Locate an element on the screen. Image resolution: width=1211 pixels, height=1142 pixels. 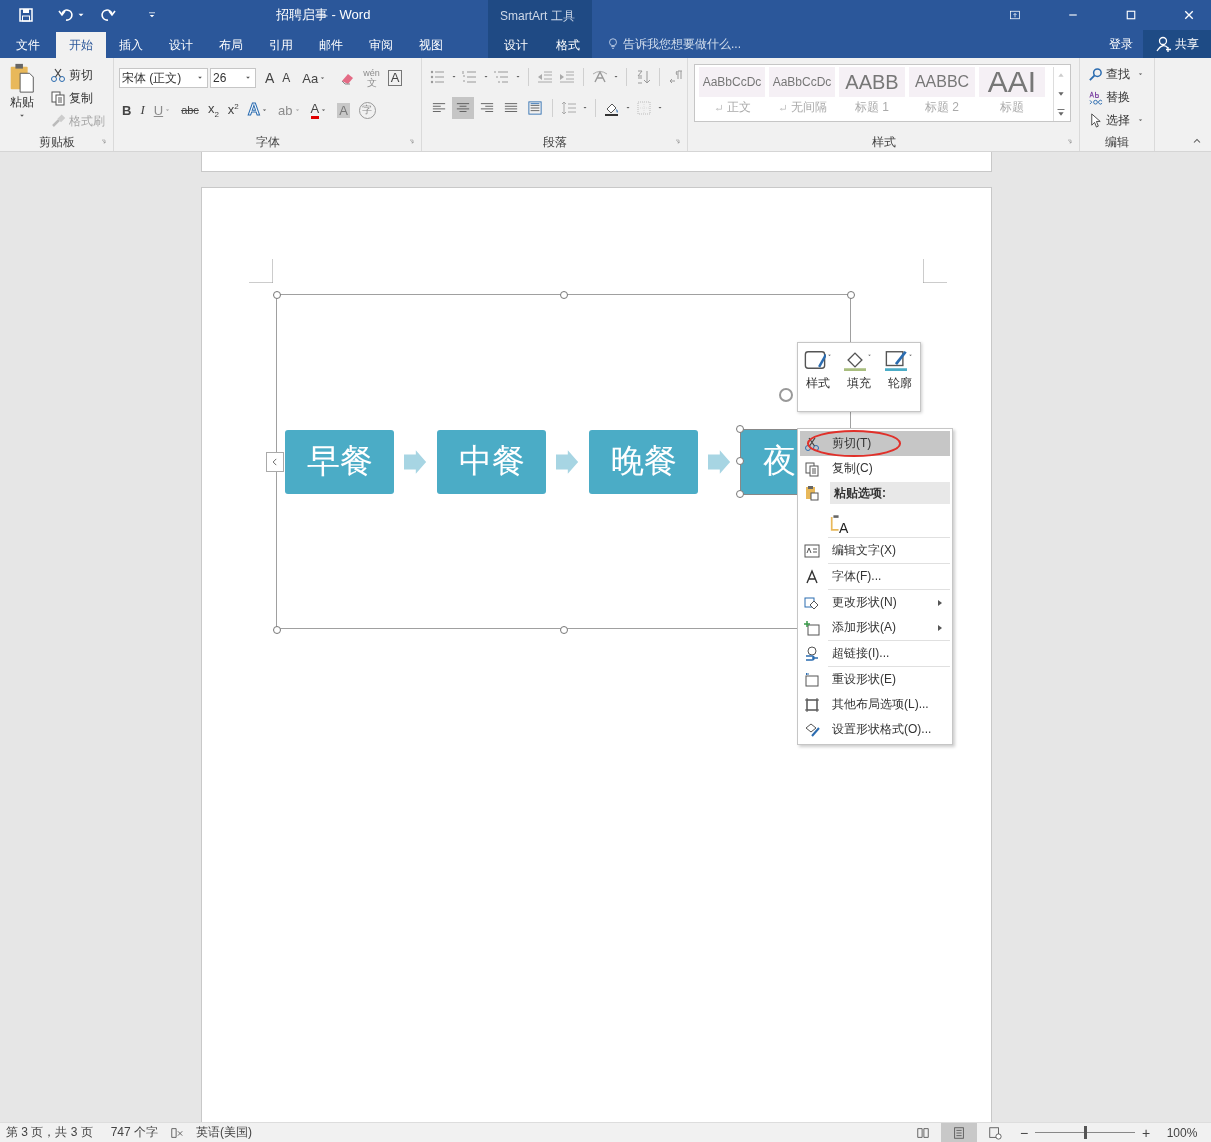
shape-text: 夜 is located at coordinates (780, 461).